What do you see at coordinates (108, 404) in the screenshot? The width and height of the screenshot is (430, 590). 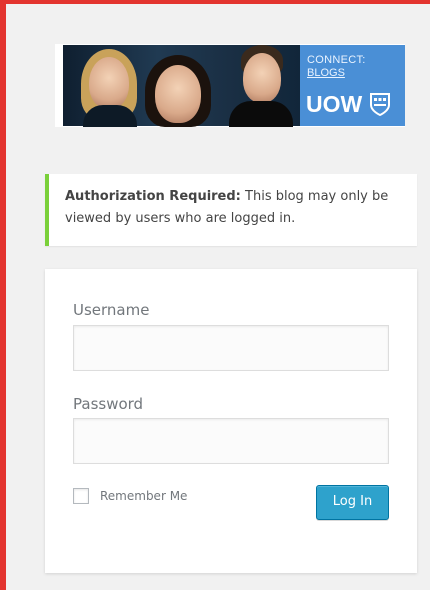 I see `password-label: Password` at bounding box center [108, 404].